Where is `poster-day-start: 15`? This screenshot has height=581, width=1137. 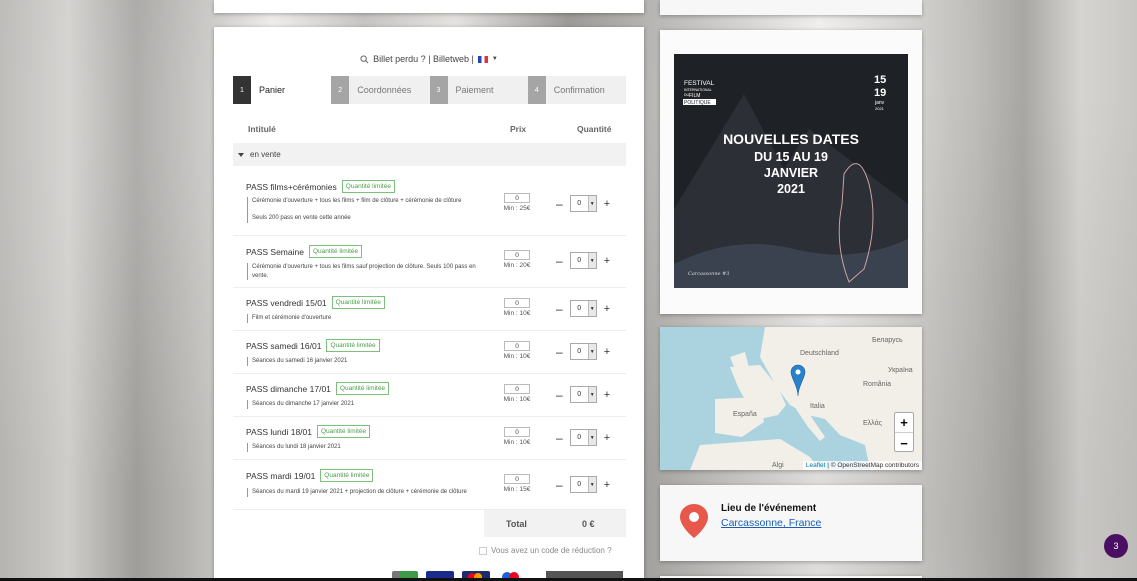
poster-day-start: 15 is located at coordinates (880, 80).